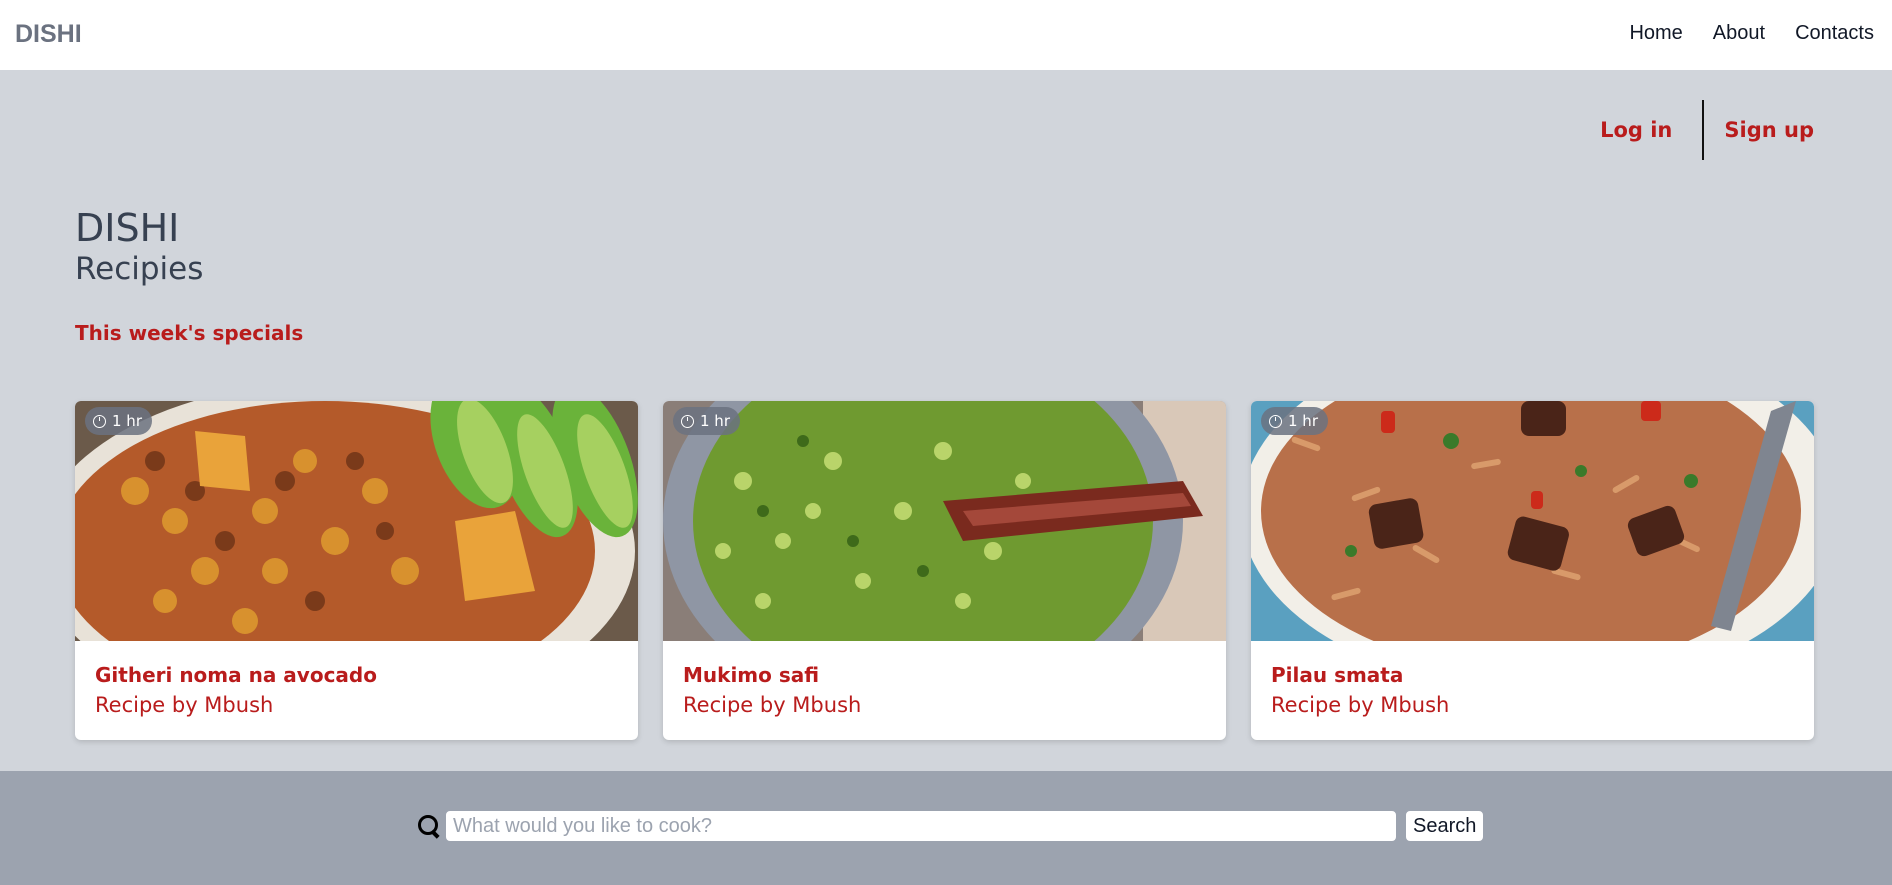  Describe the element at coordinates (1532, 521) in the screenshot. I see `pilau-photo: 1 hr` at that location.